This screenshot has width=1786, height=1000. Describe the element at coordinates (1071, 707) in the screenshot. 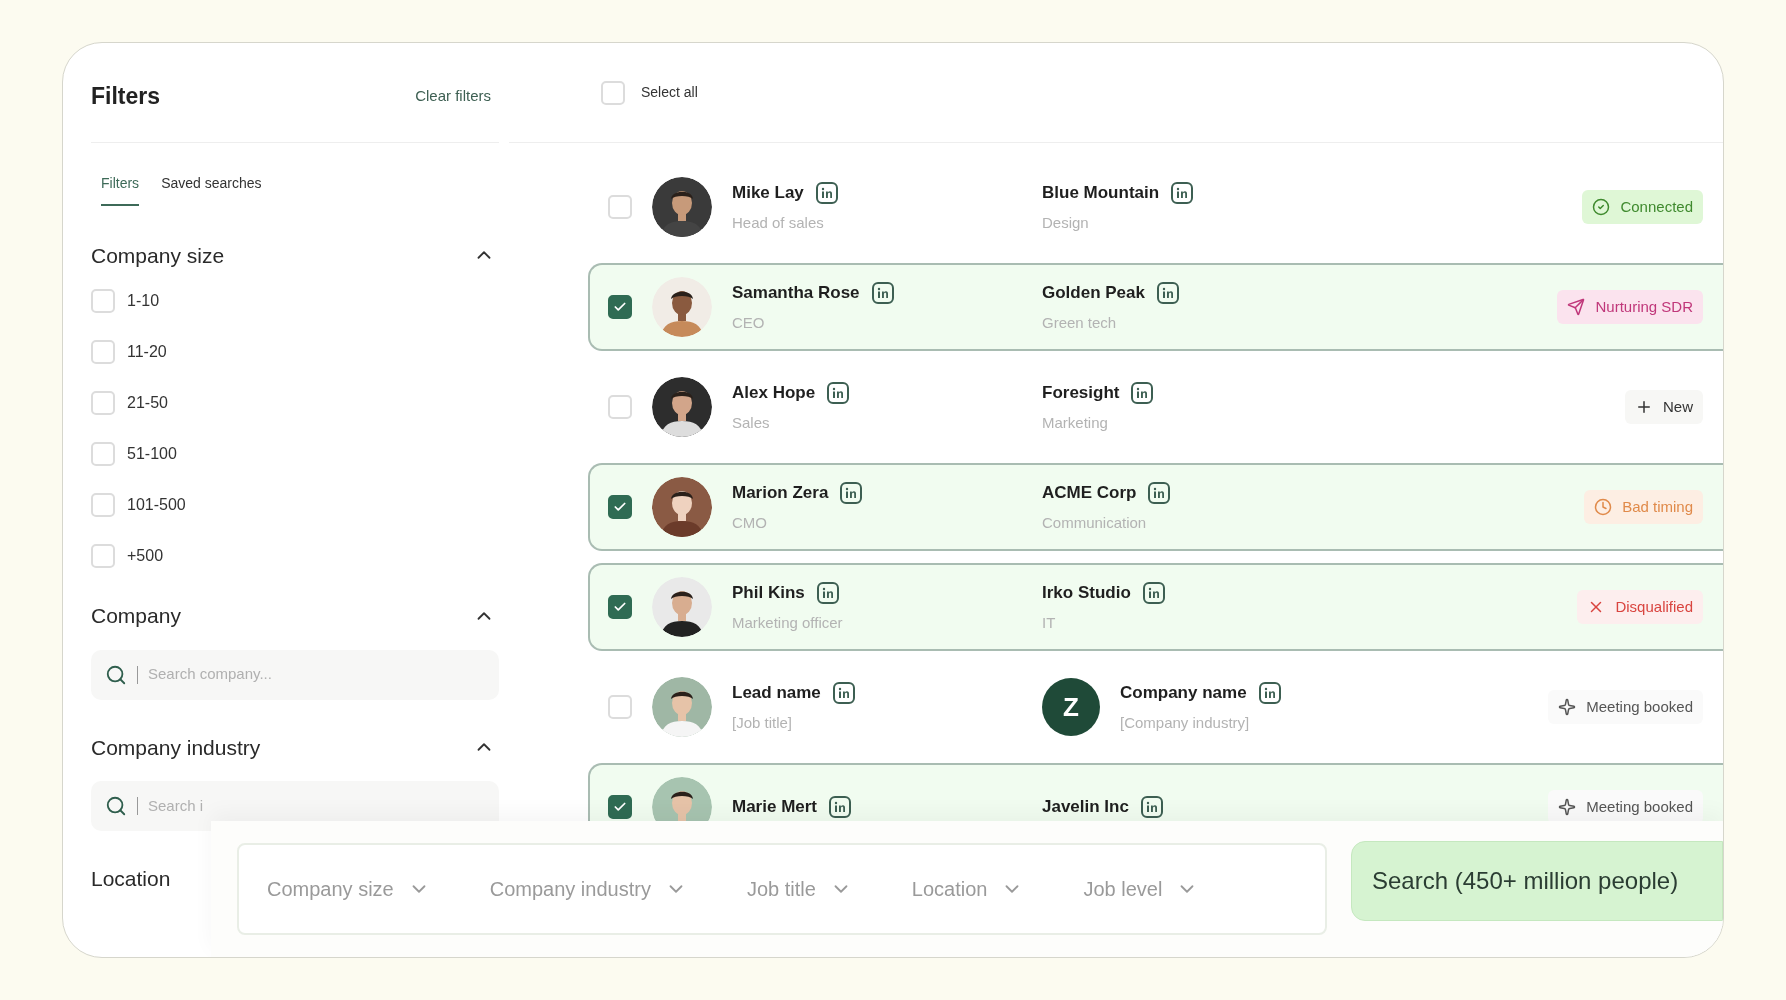

I see `company-logo: Z` at that location.